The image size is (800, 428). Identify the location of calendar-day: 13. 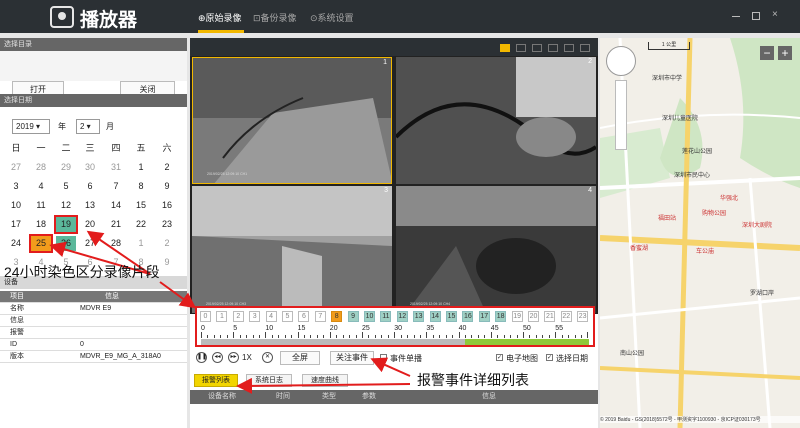
(90, 205).